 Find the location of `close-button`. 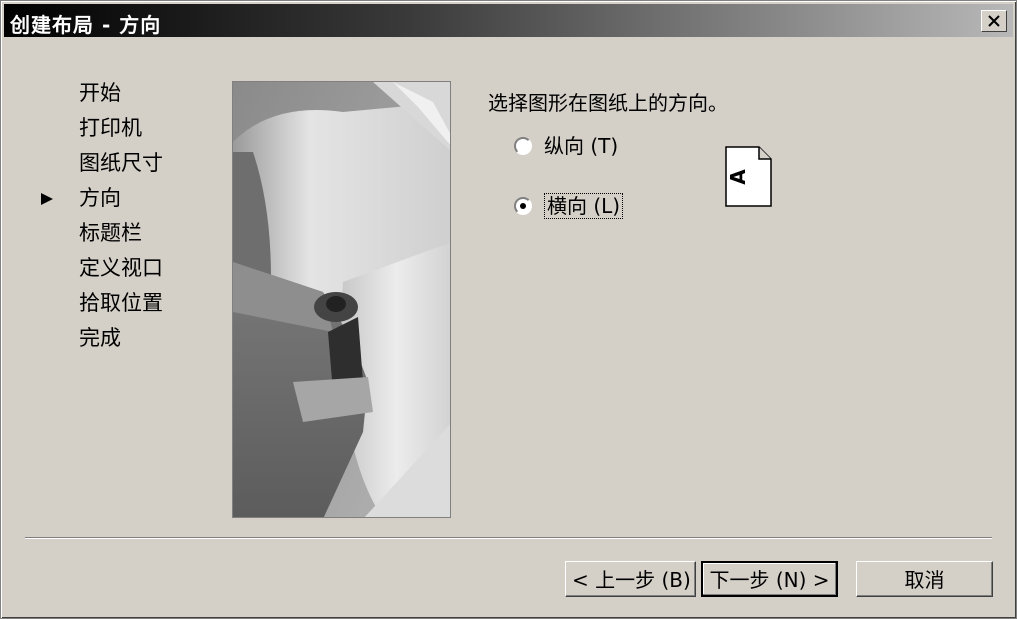

close-button is located at coordinates (994, 21).